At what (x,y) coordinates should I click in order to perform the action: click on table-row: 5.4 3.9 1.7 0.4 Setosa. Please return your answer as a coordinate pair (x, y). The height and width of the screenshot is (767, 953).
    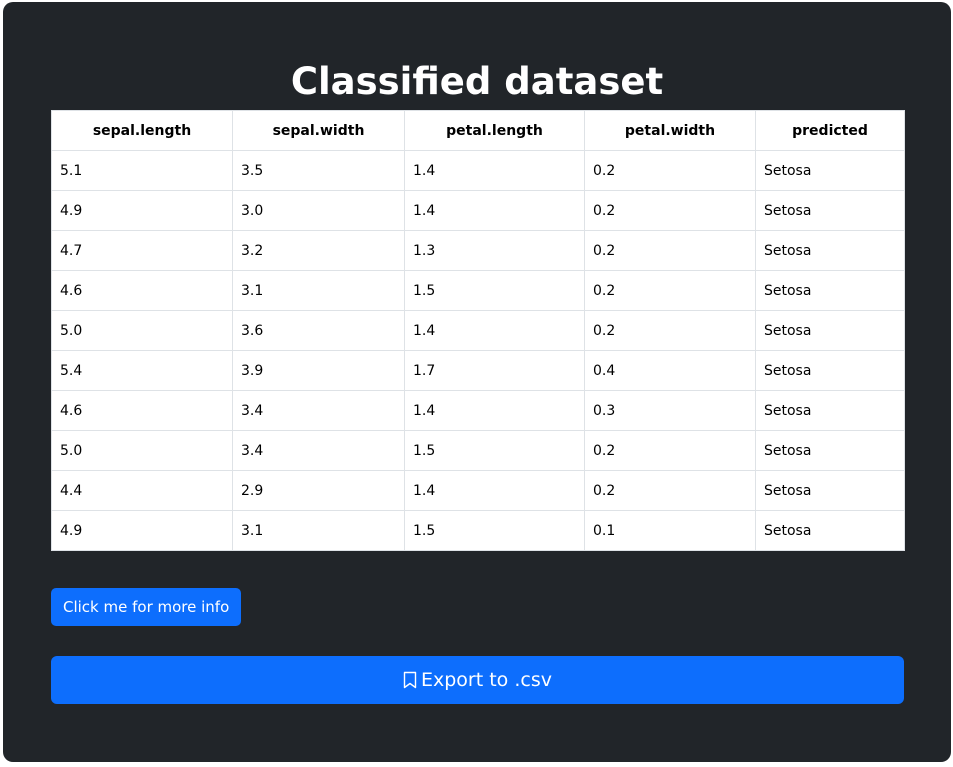
    Looking at the image, I should click on (478, 370).